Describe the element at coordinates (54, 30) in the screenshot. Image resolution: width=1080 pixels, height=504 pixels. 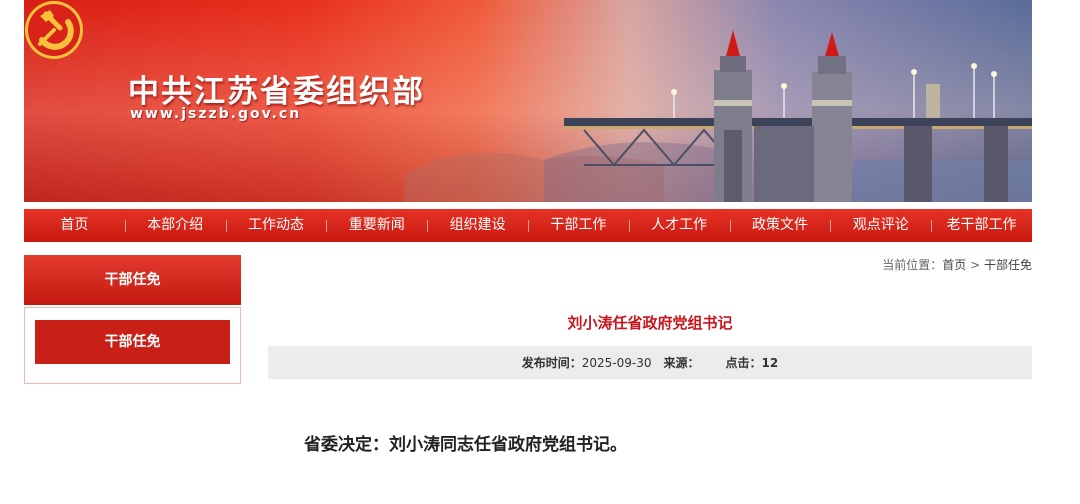
I see `party-emblem-icon` at that location.